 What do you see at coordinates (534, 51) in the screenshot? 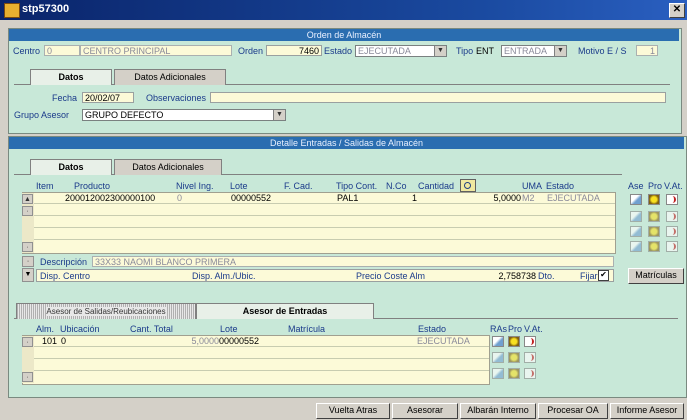
I see `tipo-combo: ENTRADA ▼` at bounding box center [534, 51].